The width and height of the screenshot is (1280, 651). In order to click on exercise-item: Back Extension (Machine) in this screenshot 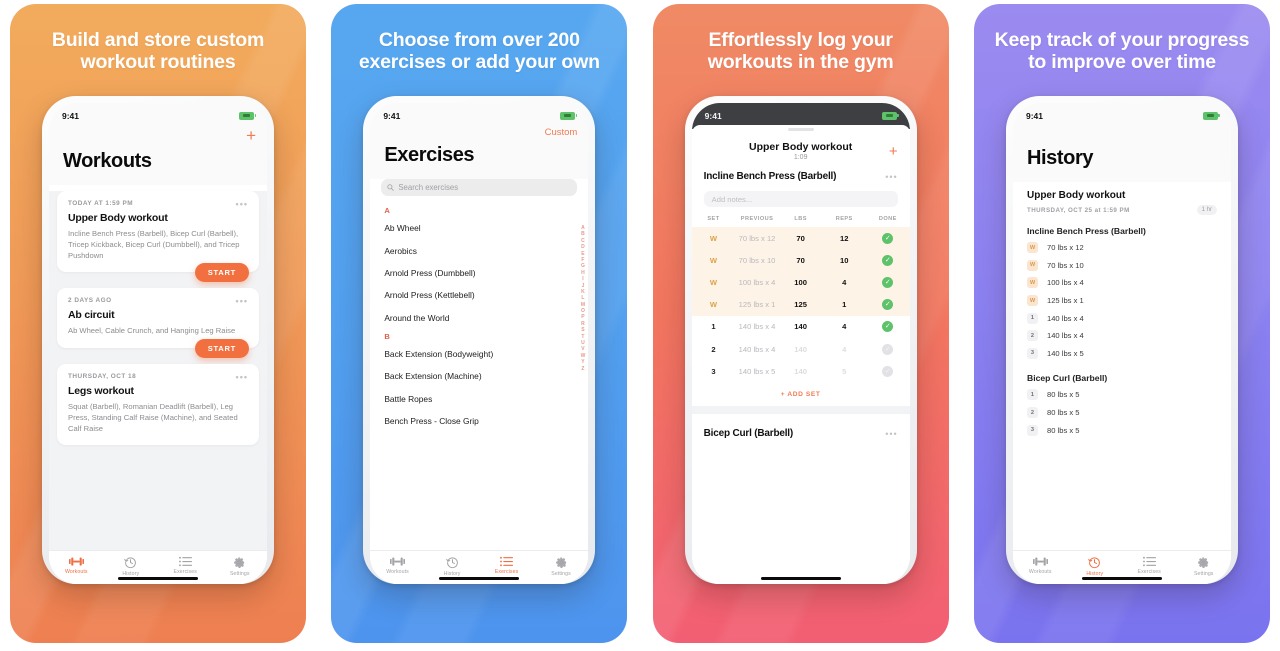, I will do `click(479, 376)`.